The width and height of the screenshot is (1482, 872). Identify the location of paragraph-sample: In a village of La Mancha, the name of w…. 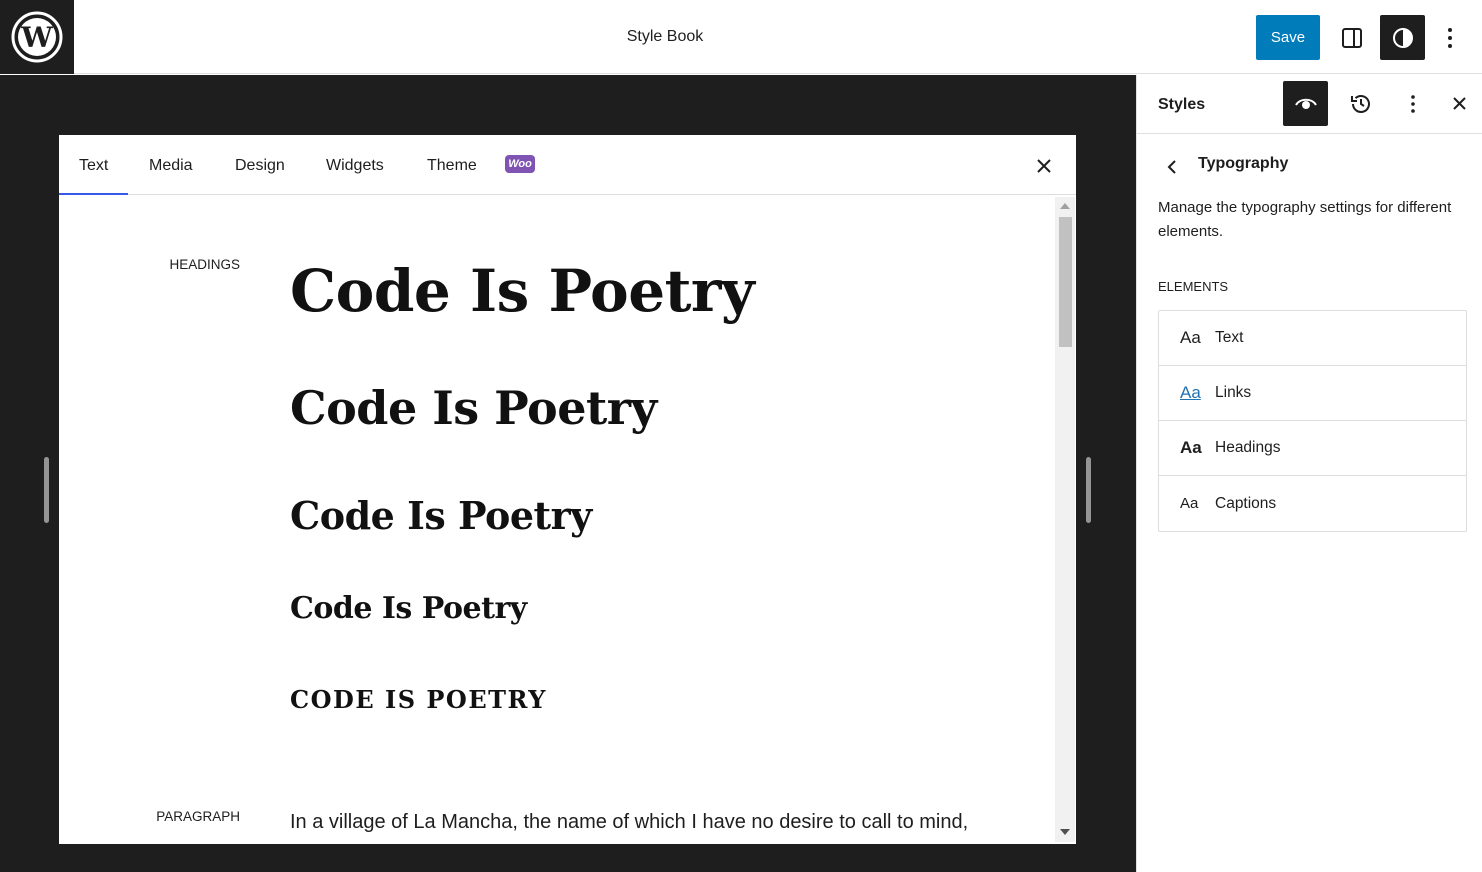
(629, 822).